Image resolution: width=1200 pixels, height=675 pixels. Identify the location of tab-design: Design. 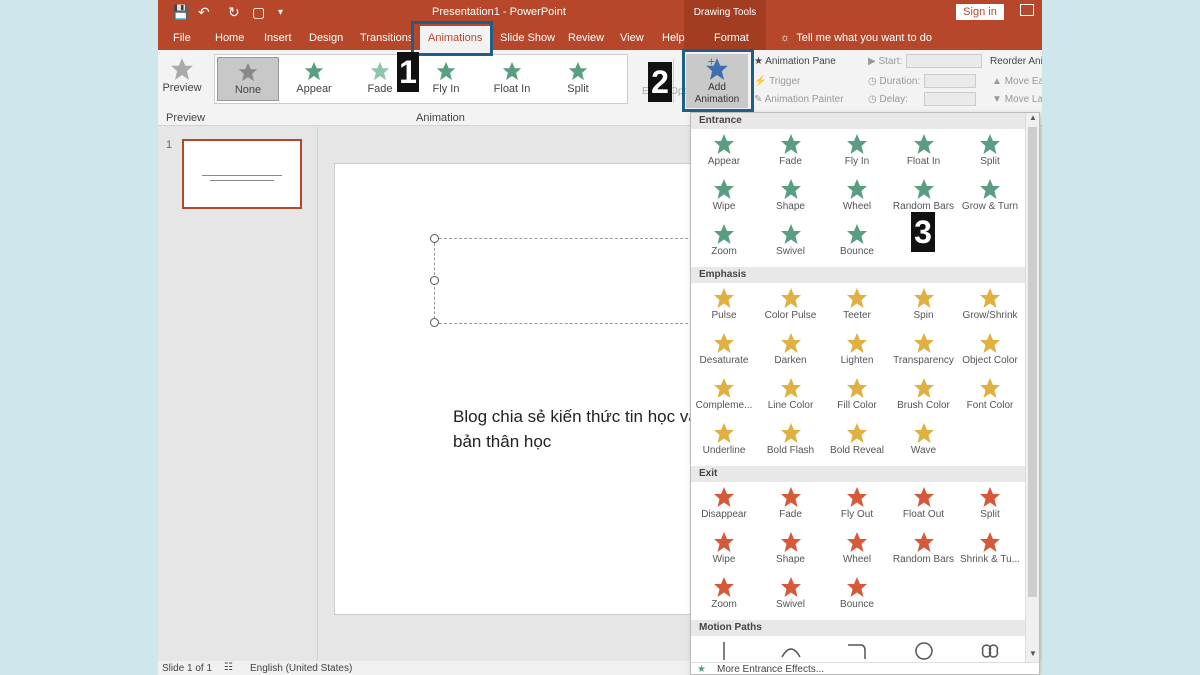
(326, 38).